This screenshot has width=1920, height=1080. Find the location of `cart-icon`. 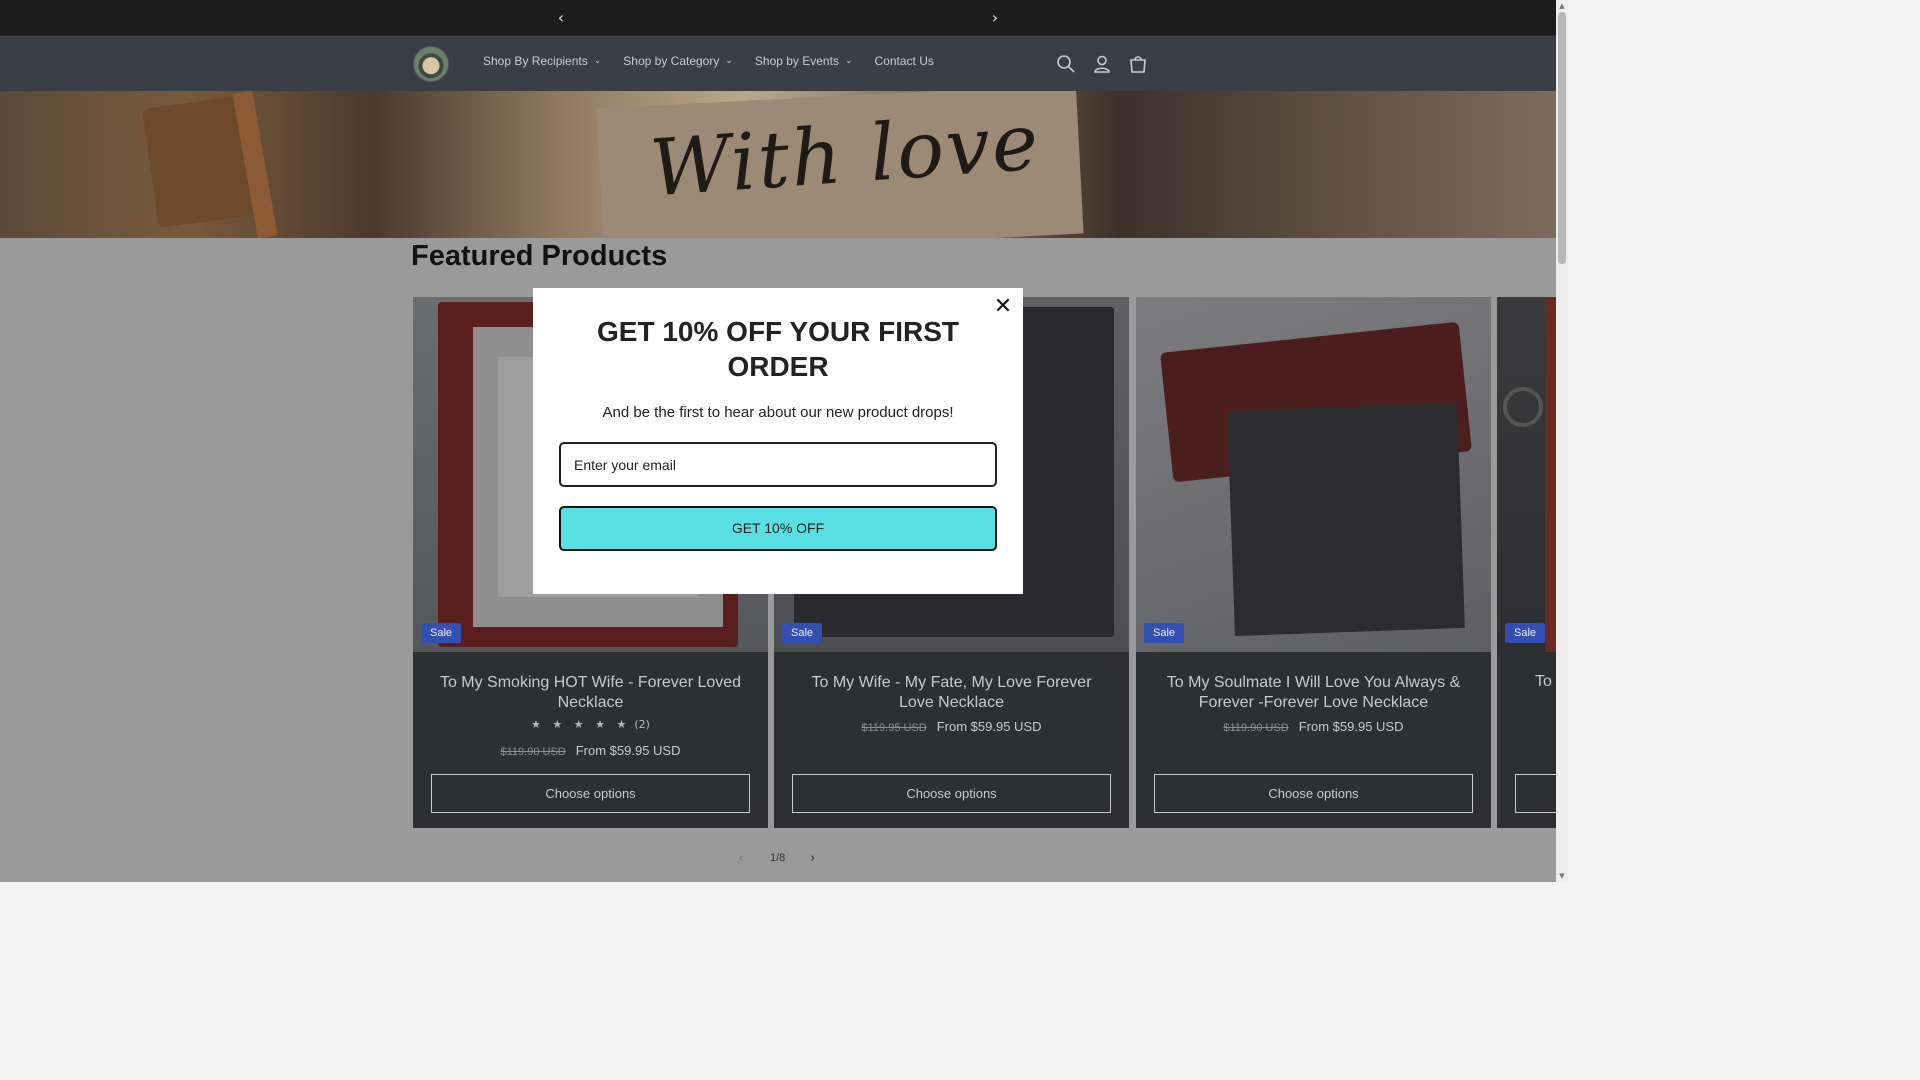

cart-icon is located at coordinates (1138, 64).